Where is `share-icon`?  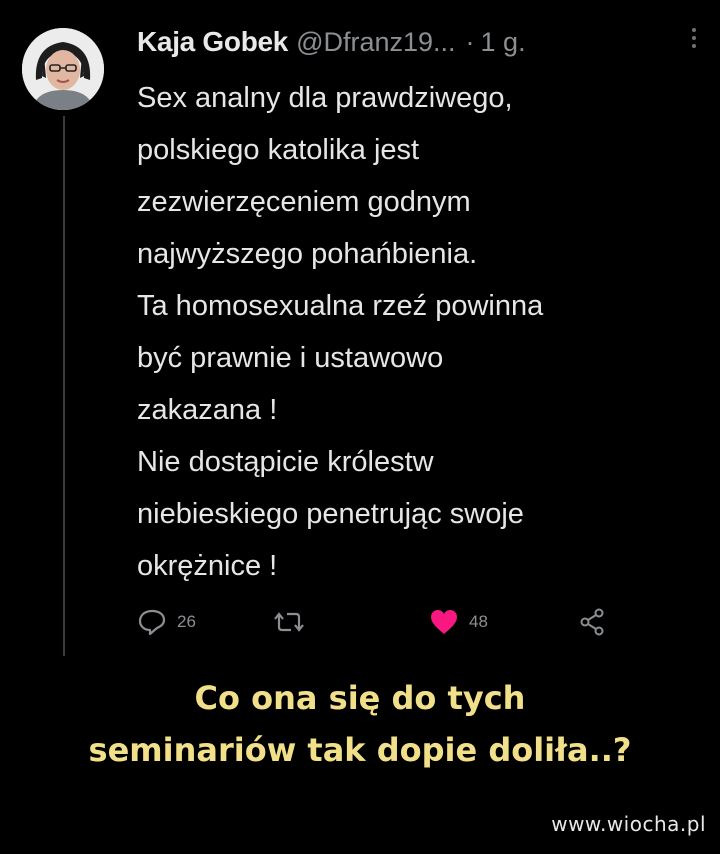
share-icon is located at coordinates (592, 622).